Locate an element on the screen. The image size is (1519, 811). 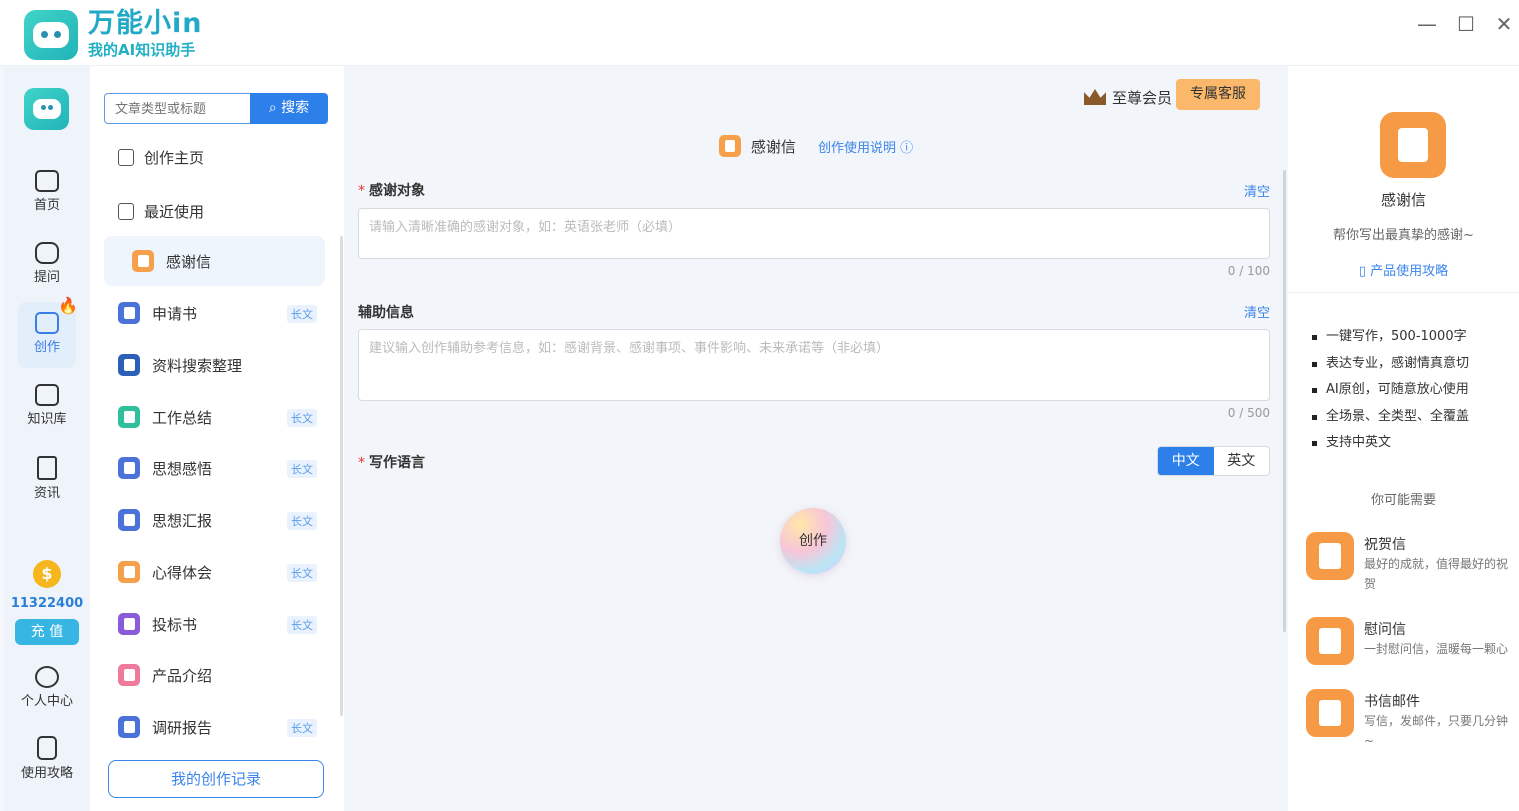
menu-item-label: 申请书 is located at coordinates (175, 313).